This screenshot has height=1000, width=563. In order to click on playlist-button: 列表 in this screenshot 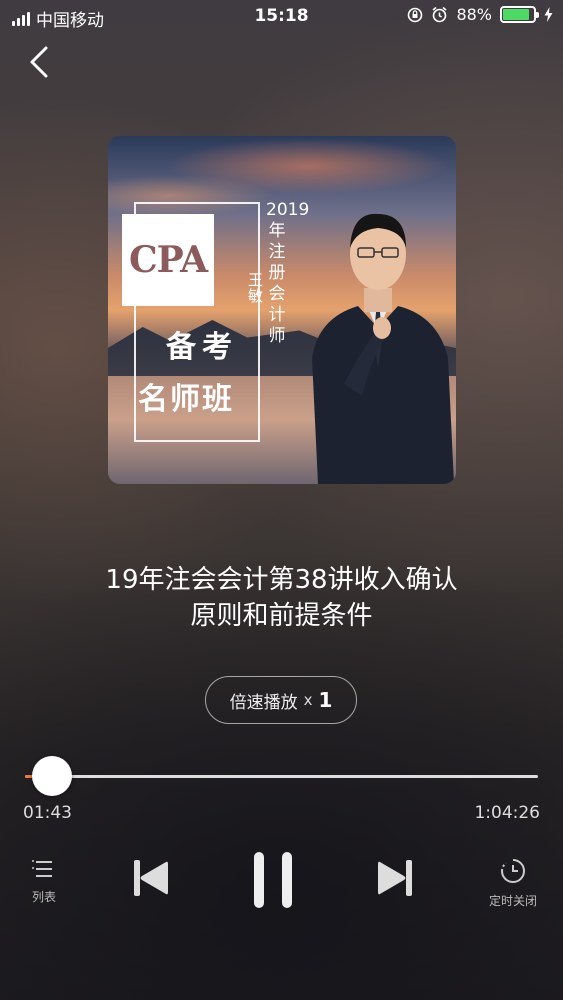, I will do `click(44, 884)`.